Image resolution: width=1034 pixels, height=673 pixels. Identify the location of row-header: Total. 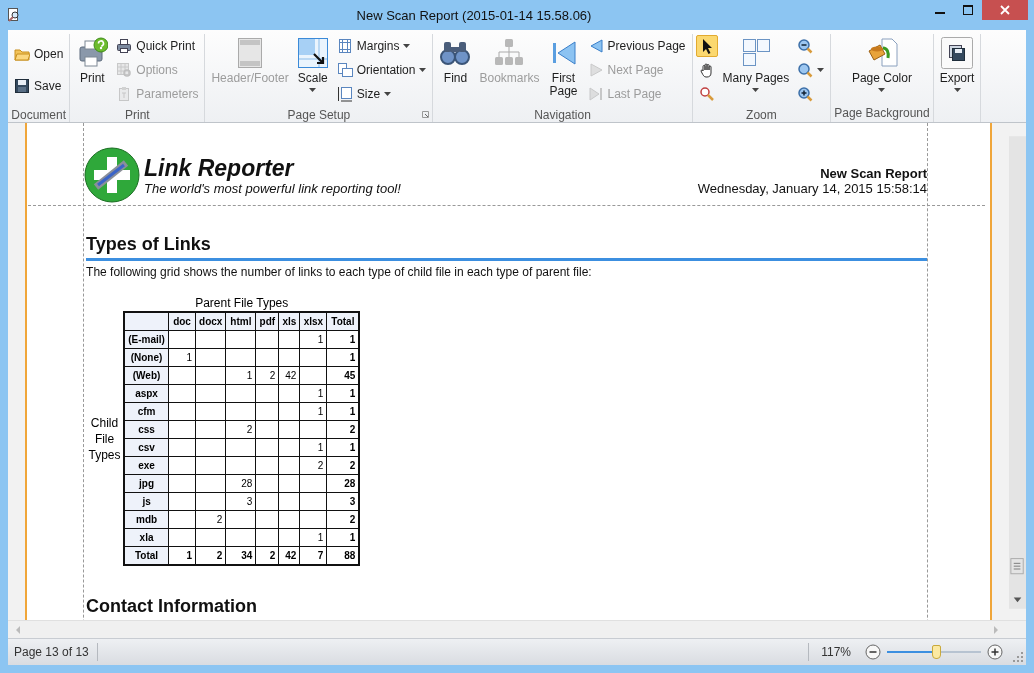
(146, 555).